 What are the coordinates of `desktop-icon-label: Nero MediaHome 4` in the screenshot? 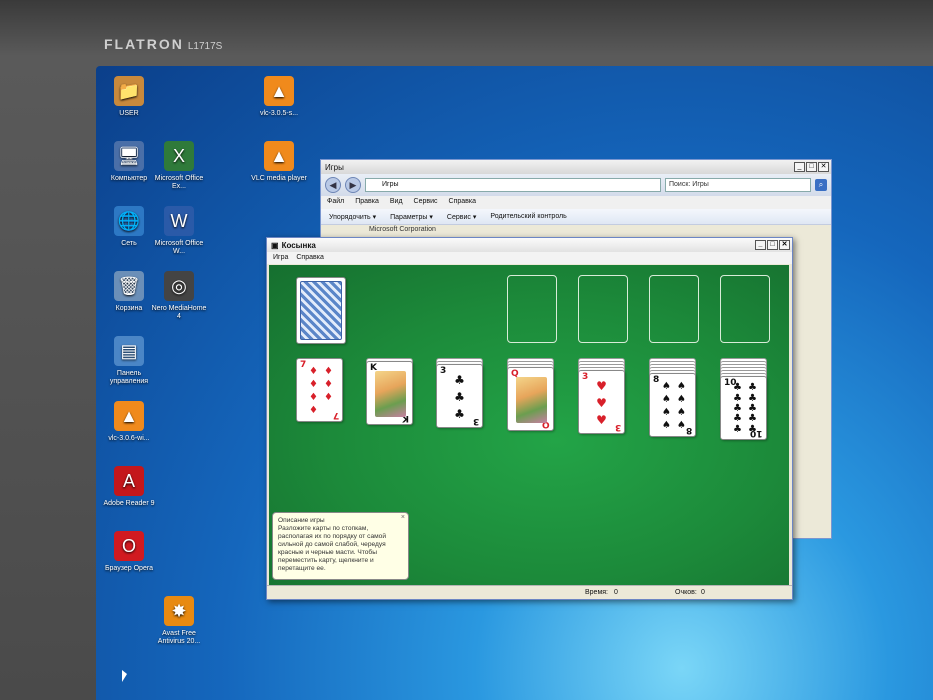 It's located at (179, 312).